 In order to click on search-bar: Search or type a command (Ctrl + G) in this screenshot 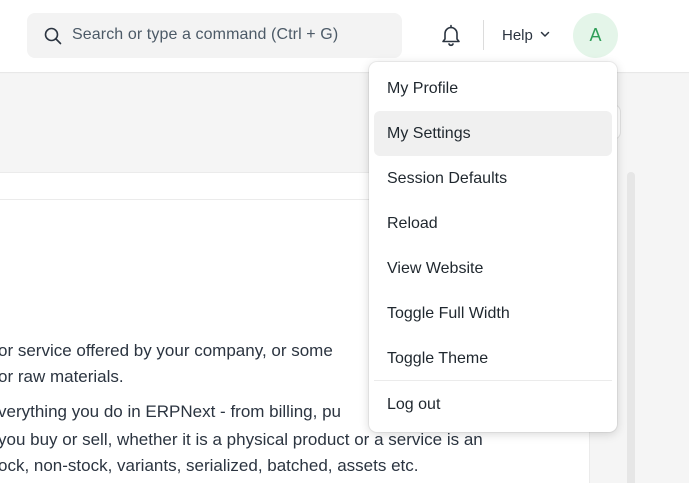, I will do `click(214, 35)`.